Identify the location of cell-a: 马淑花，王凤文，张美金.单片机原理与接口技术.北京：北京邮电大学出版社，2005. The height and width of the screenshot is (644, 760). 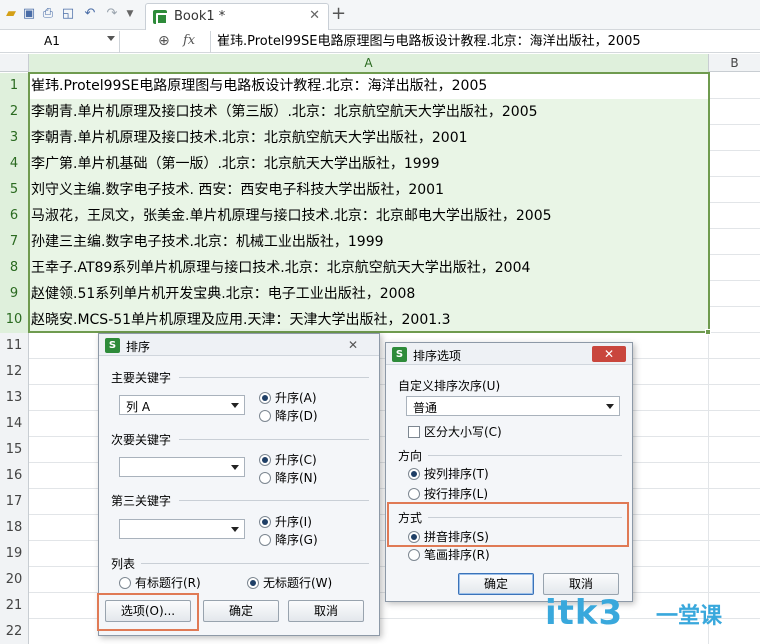
(369, 216).